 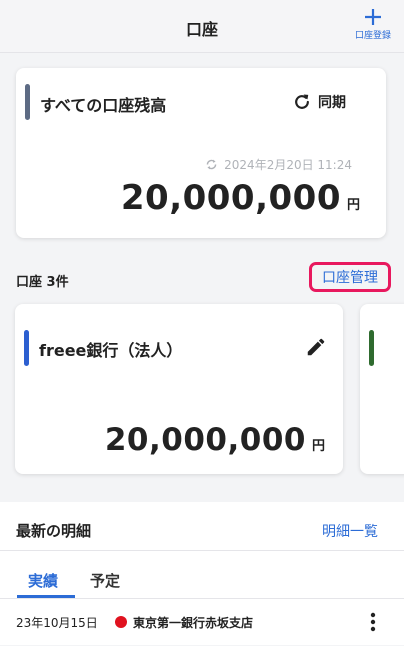 I want to click on pencil-icon, so click(x=316, y=347).